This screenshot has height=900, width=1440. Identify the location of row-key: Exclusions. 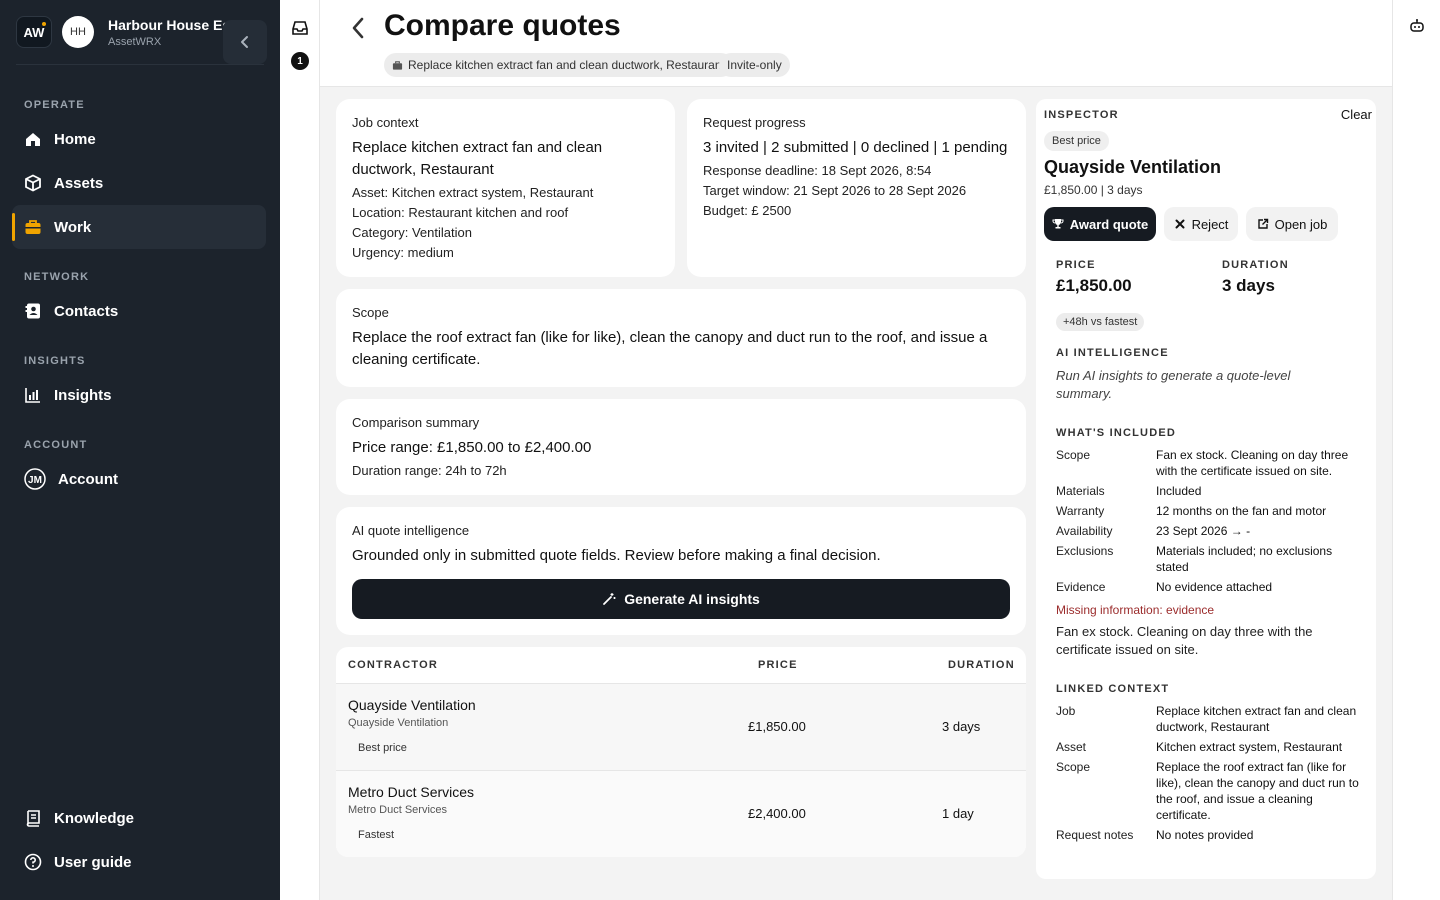
(1085, 551).